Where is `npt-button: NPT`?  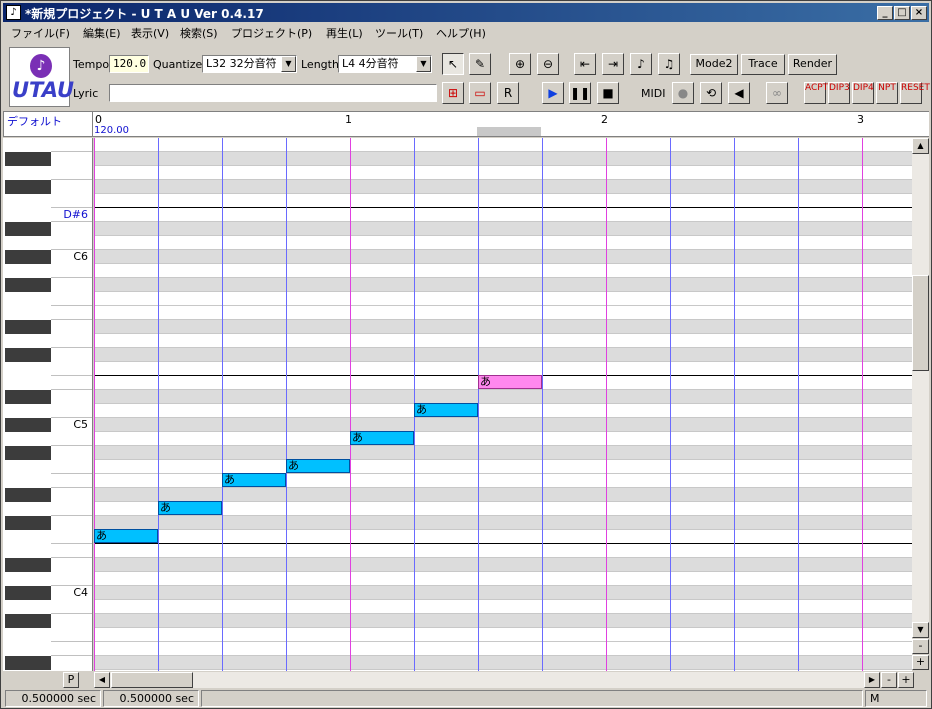 npt-button: NPT is located at coordinates (887, 93).